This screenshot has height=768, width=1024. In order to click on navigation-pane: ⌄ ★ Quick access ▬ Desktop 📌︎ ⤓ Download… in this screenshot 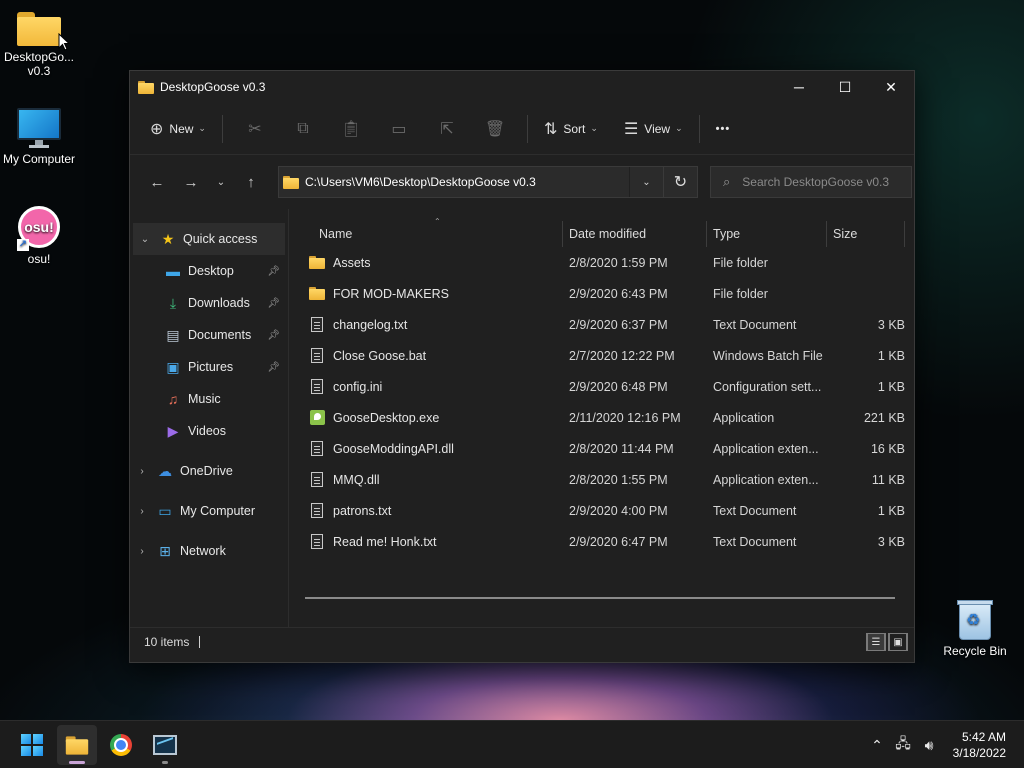, I will do `click(209, 418)`.